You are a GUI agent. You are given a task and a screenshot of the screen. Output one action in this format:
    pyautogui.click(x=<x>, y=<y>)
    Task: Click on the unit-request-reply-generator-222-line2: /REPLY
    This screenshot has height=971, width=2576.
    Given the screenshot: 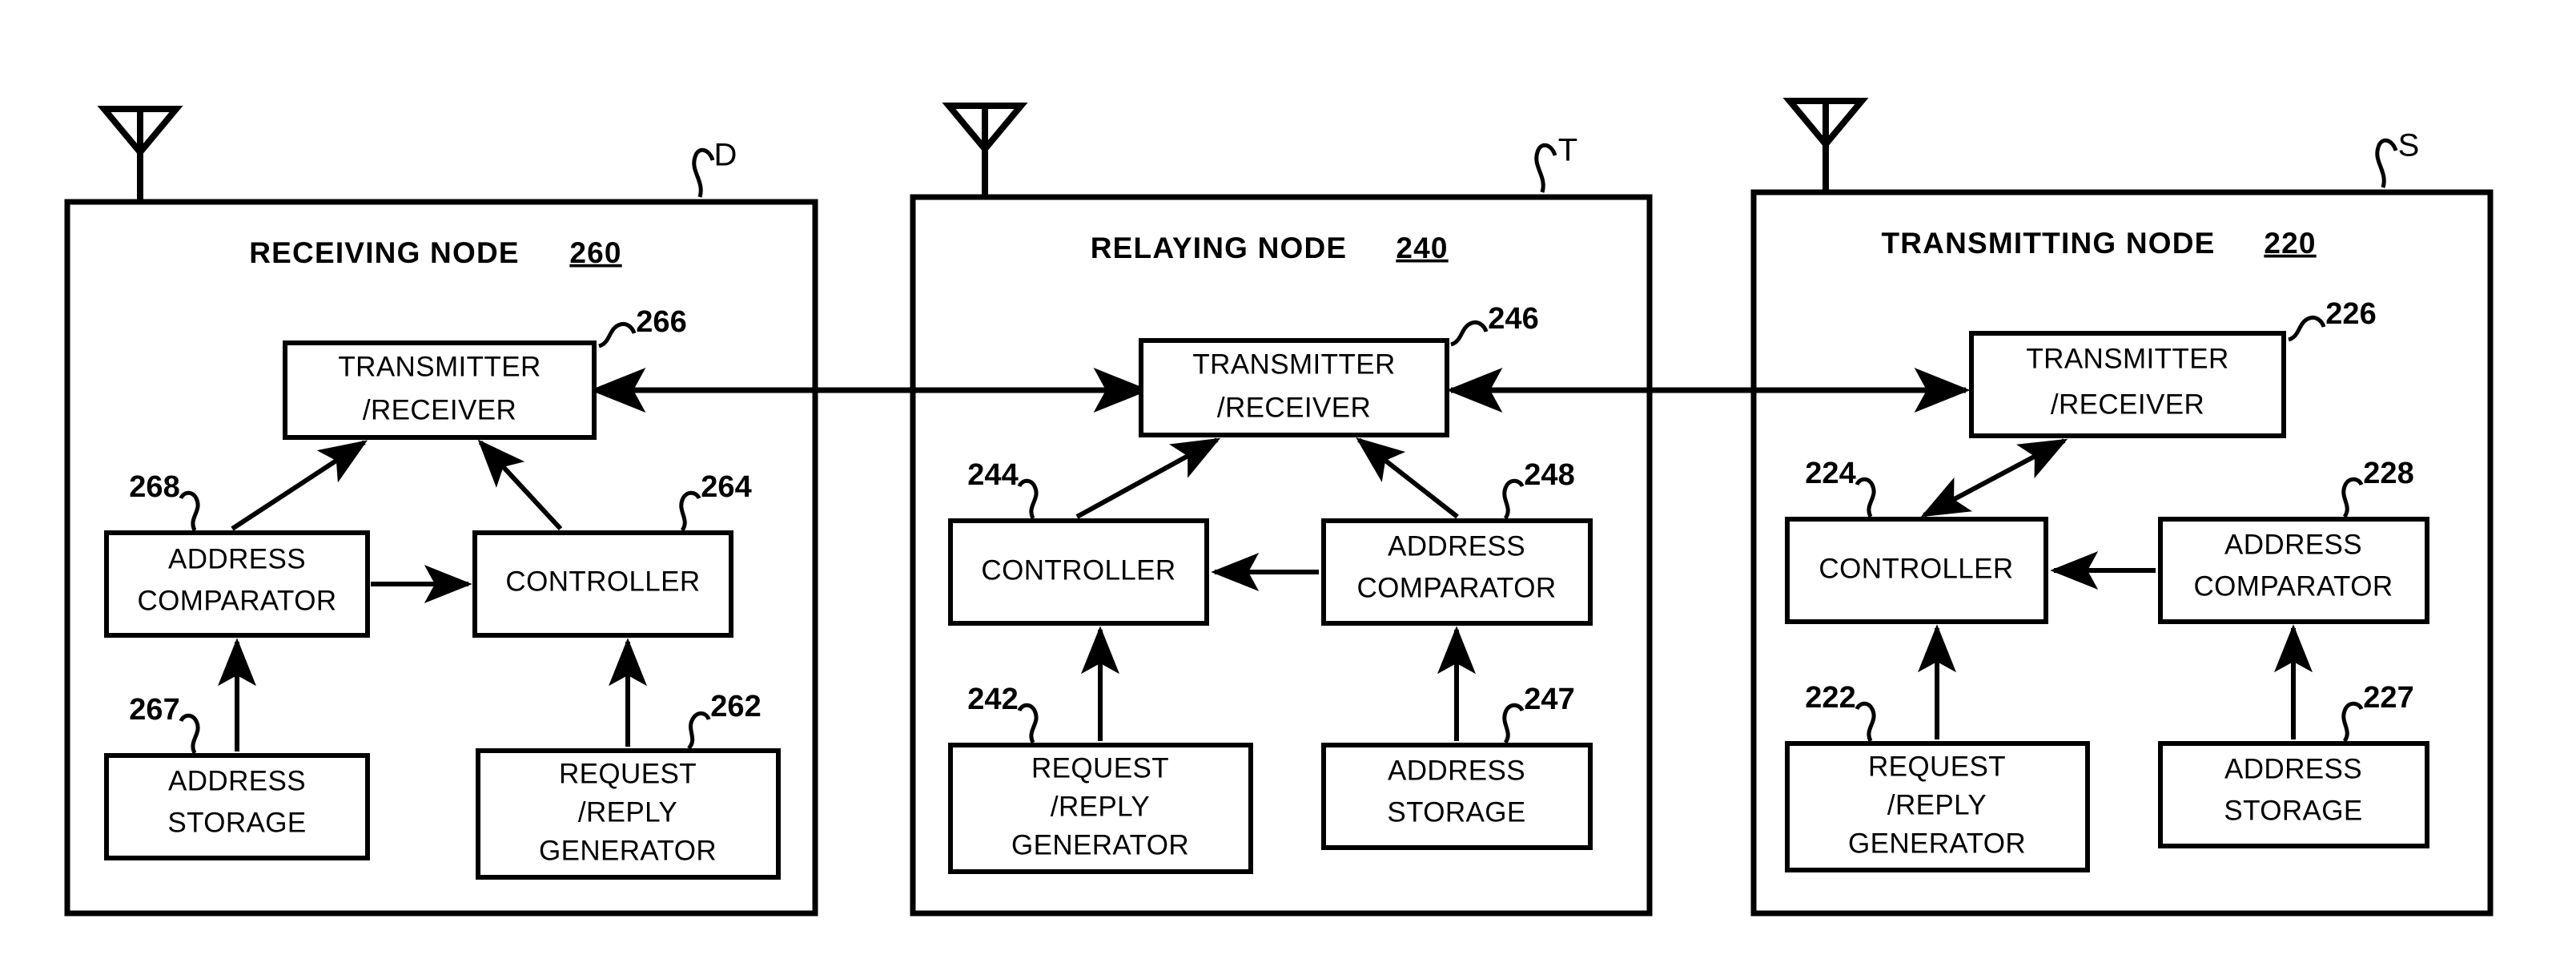 What is the action you would take?
    pyautogui.click(x=1937, y=804)
    